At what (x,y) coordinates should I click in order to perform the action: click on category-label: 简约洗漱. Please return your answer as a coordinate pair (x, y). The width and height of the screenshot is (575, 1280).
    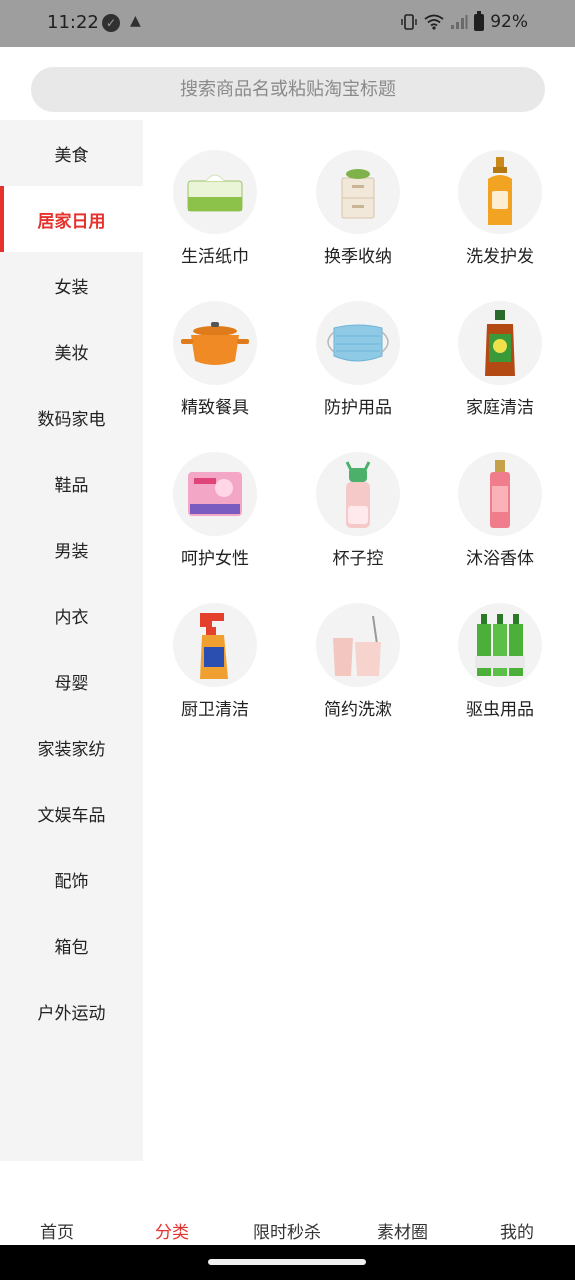
    Looking at the image, I should click on (358, 710).